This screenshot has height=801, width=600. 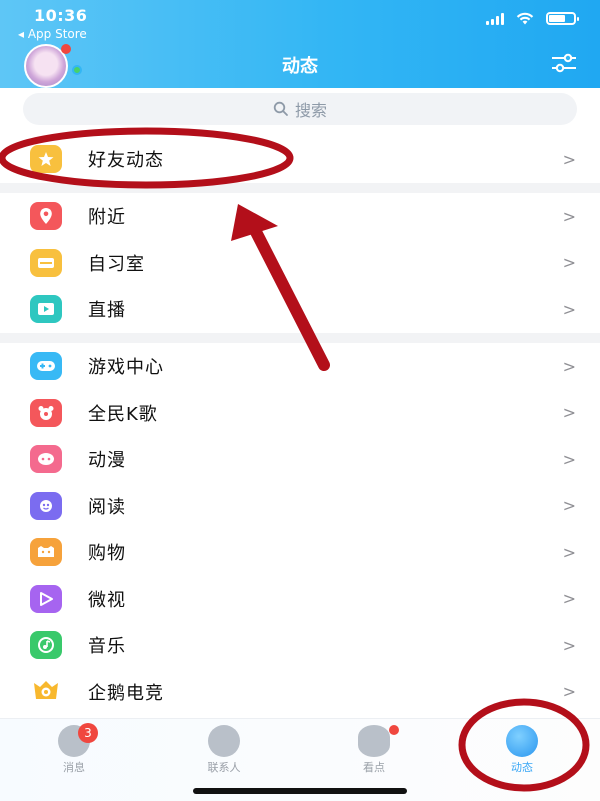 What do you see at coordinates (46, 159) in the screenshot?
I see `friends-star-icon` at bounding box center [46, 159].